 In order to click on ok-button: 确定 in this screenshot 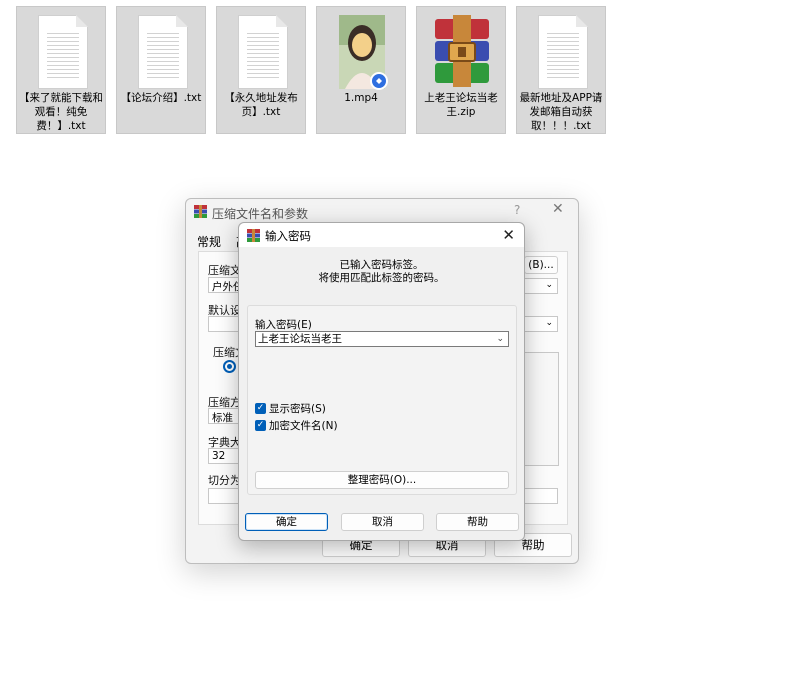, I will do `click(286, 522)`.